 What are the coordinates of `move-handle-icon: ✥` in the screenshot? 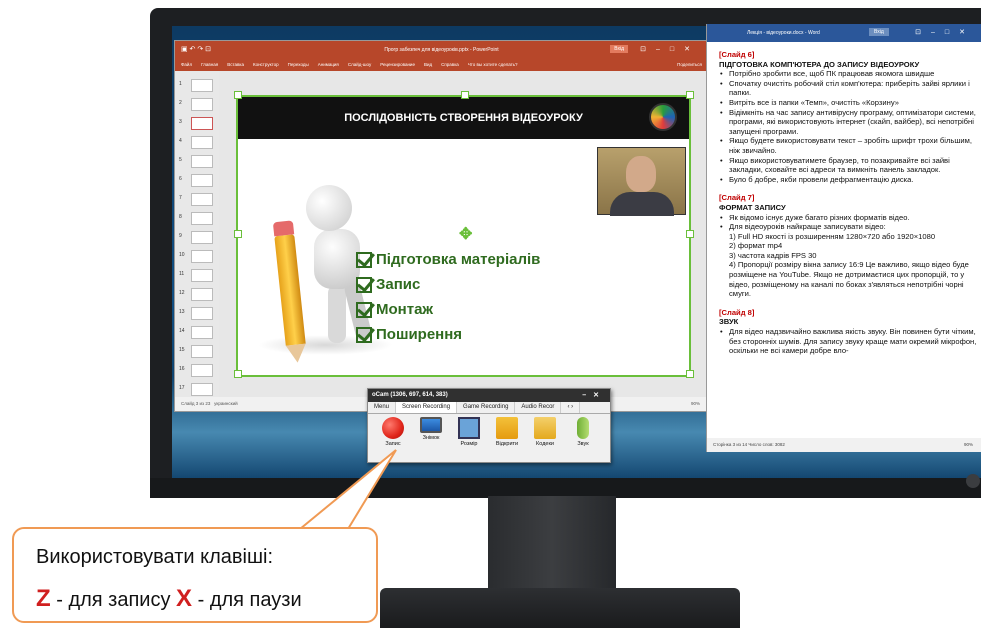 It's located at (465, 234).